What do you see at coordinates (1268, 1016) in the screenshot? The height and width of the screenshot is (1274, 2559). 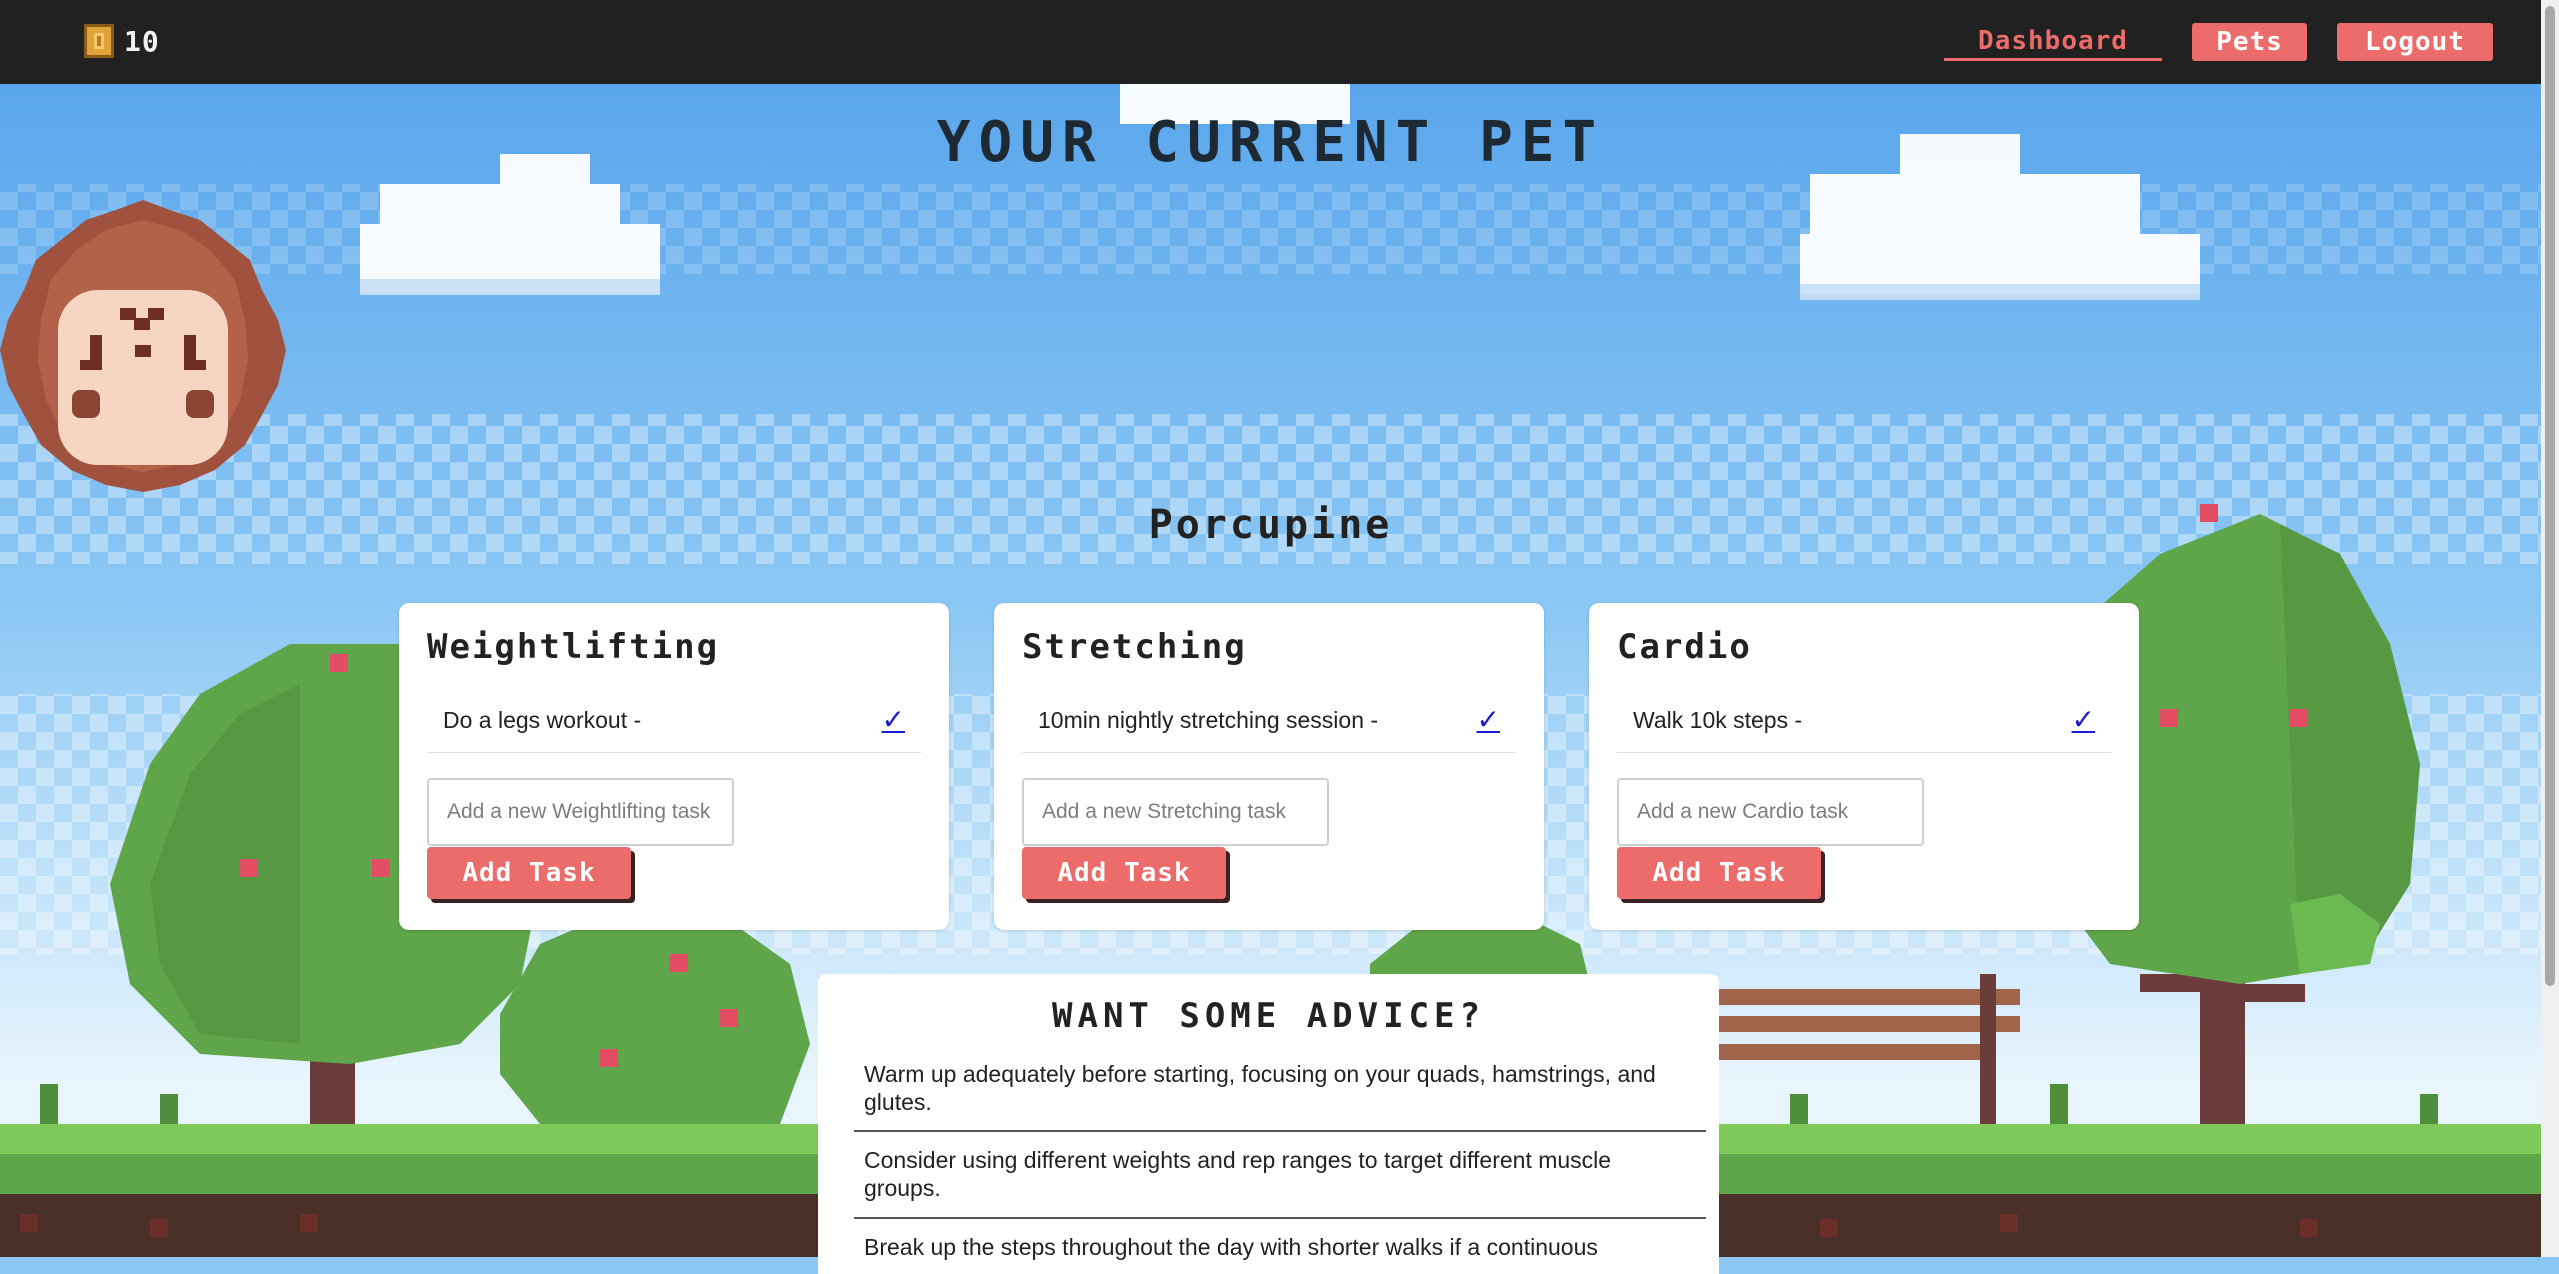 I see `advice-title: WANT SOME ADVICE?` at bounding box center [1268, 1016].